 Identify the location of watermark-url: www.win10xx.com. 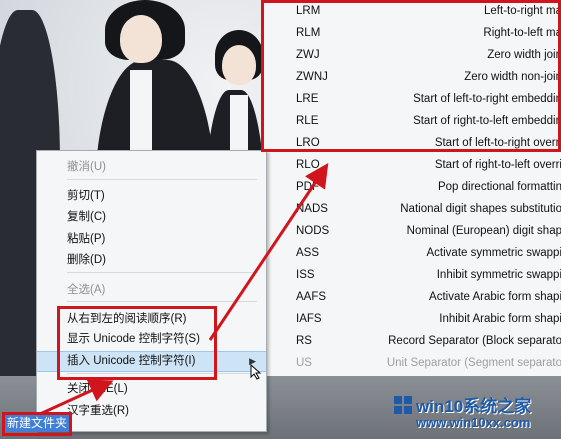
(473, 422).